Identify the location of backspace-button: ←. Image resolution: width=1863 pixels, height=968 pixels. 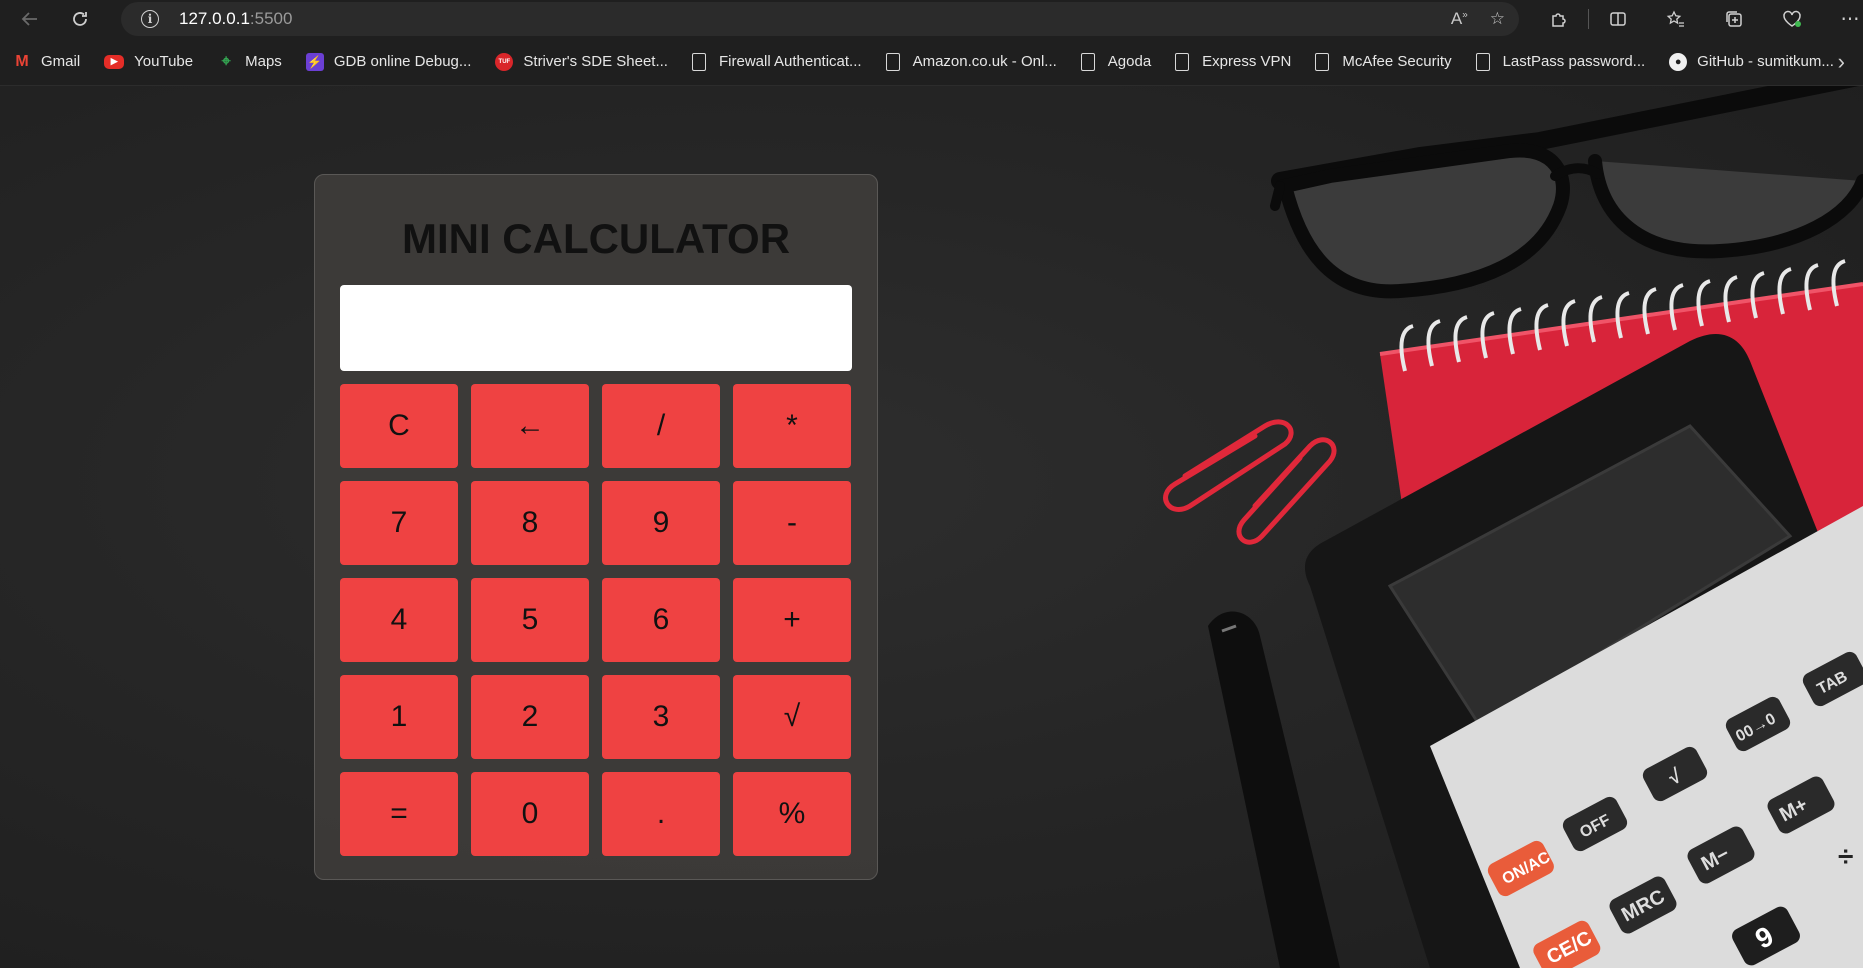
(530, 426).